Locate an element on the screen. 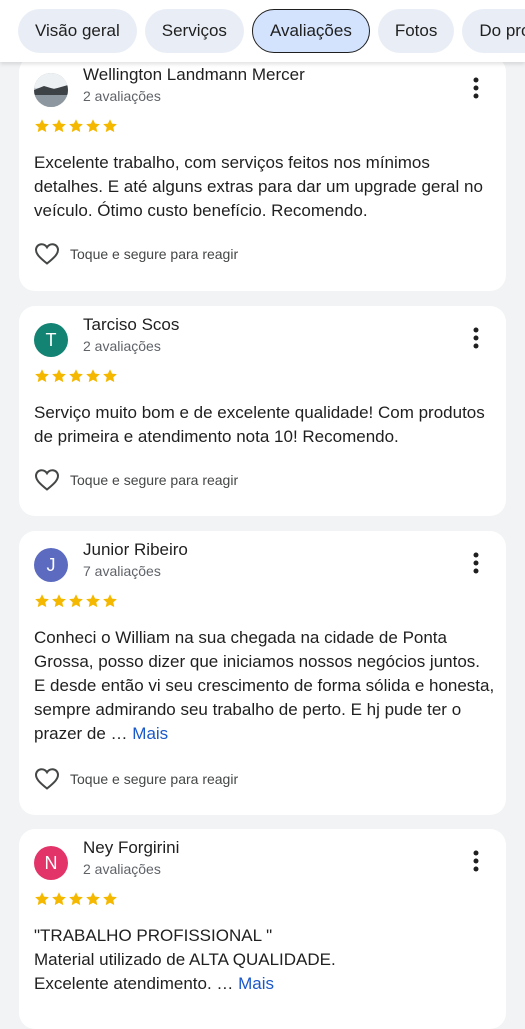  tab-do-proprietario: Do proprietário is located at coordinates (493, 31).